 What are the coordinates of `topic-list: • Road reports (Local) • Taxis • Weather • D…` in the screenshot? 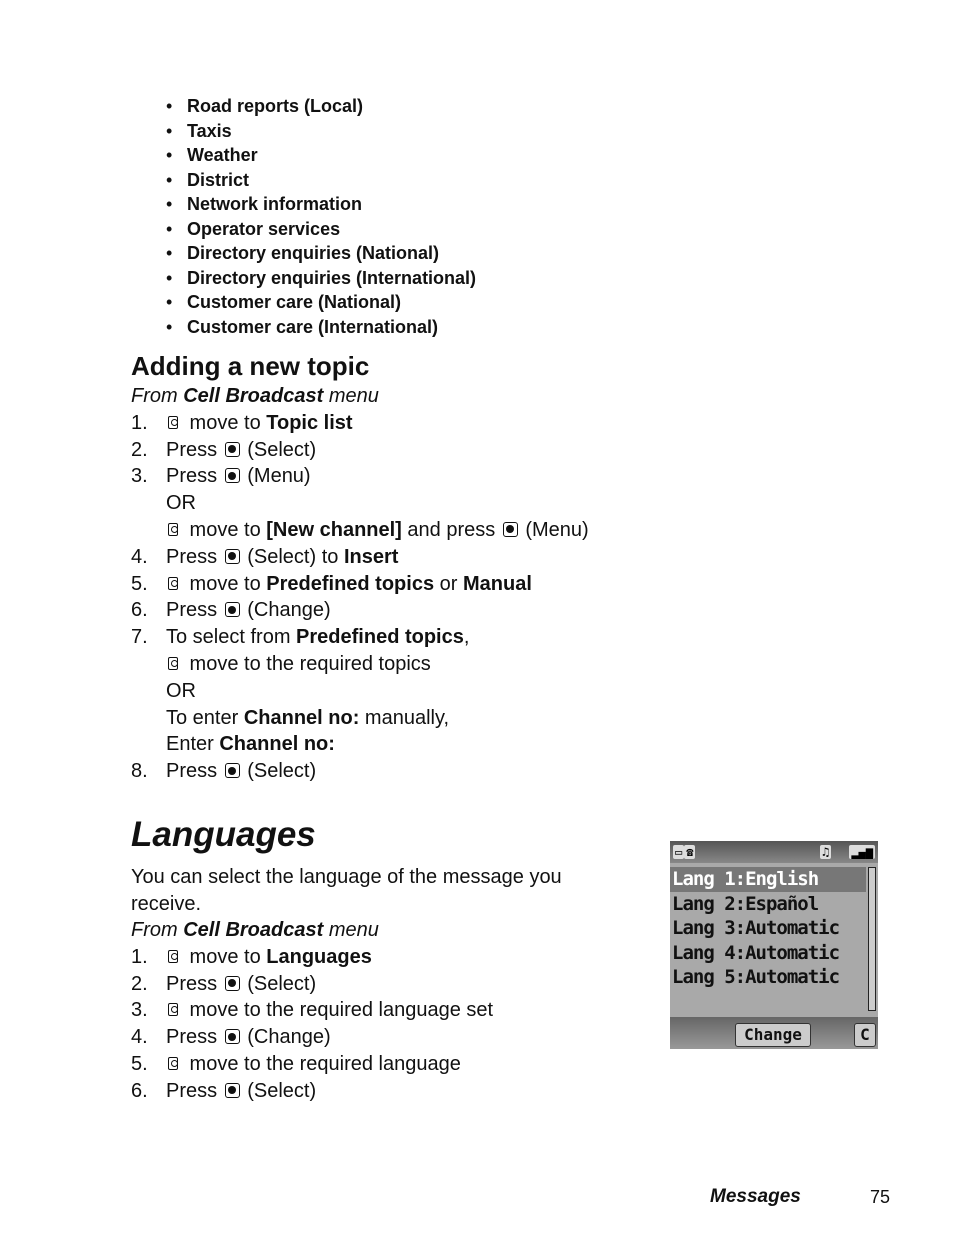 It's located at (321, 216).